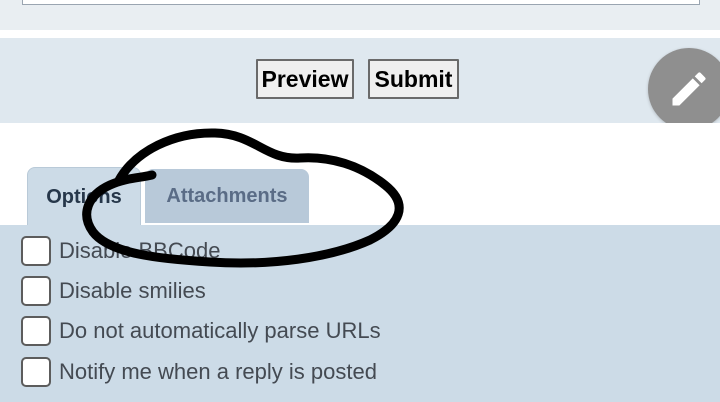  Describe the element at coordinates (140, 250) in the screenshot. I see `option-label: Disable BBCode` at that location.